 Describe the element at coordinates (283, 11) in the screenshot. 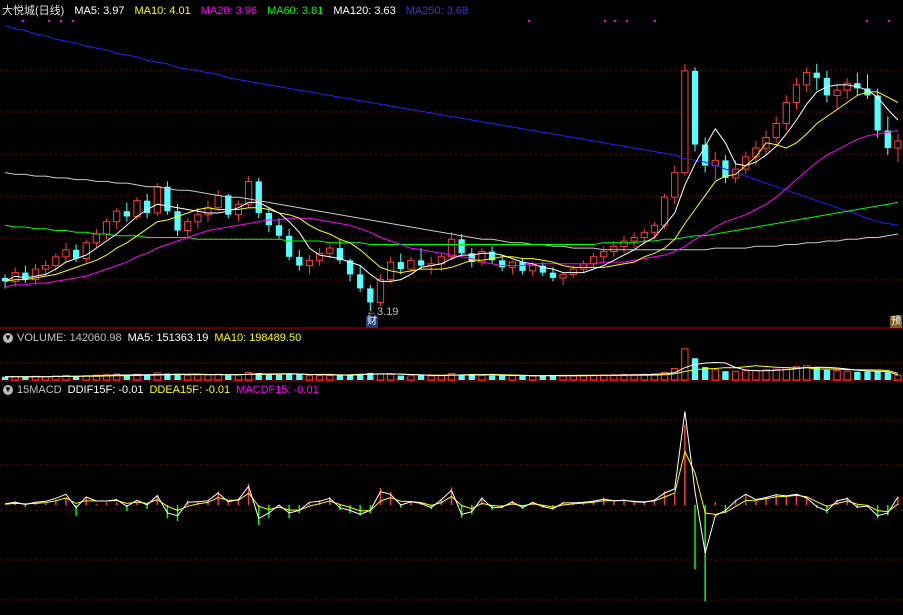

I see `ma60-label: MA60:` at that location.